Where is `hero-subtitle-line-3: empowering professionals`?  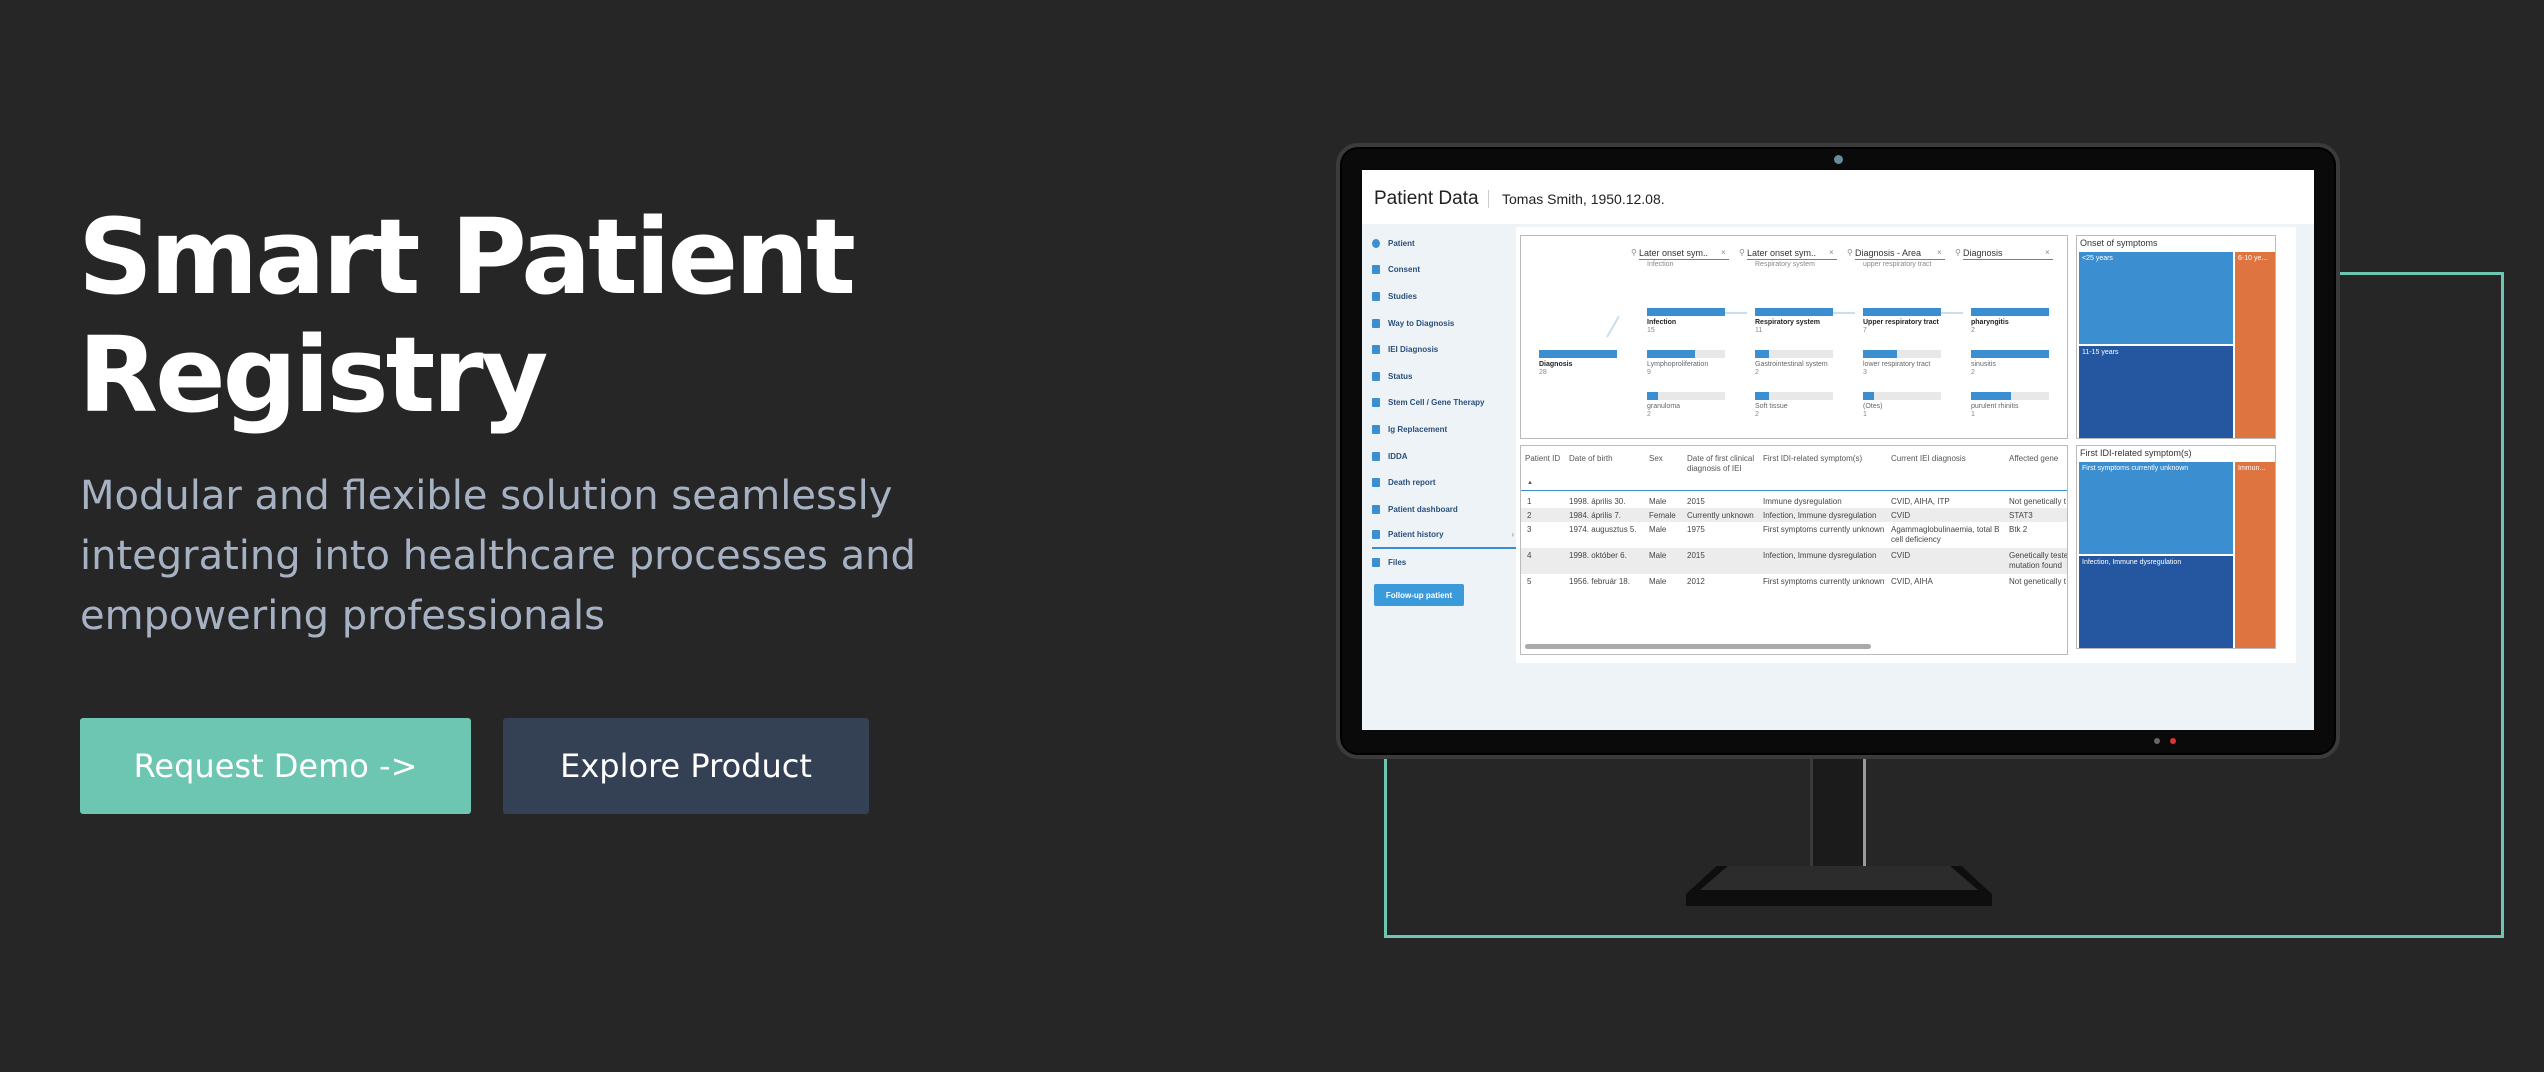 hero-subtitle-line-3: empowering professionals is located at coordinates (342, 616).